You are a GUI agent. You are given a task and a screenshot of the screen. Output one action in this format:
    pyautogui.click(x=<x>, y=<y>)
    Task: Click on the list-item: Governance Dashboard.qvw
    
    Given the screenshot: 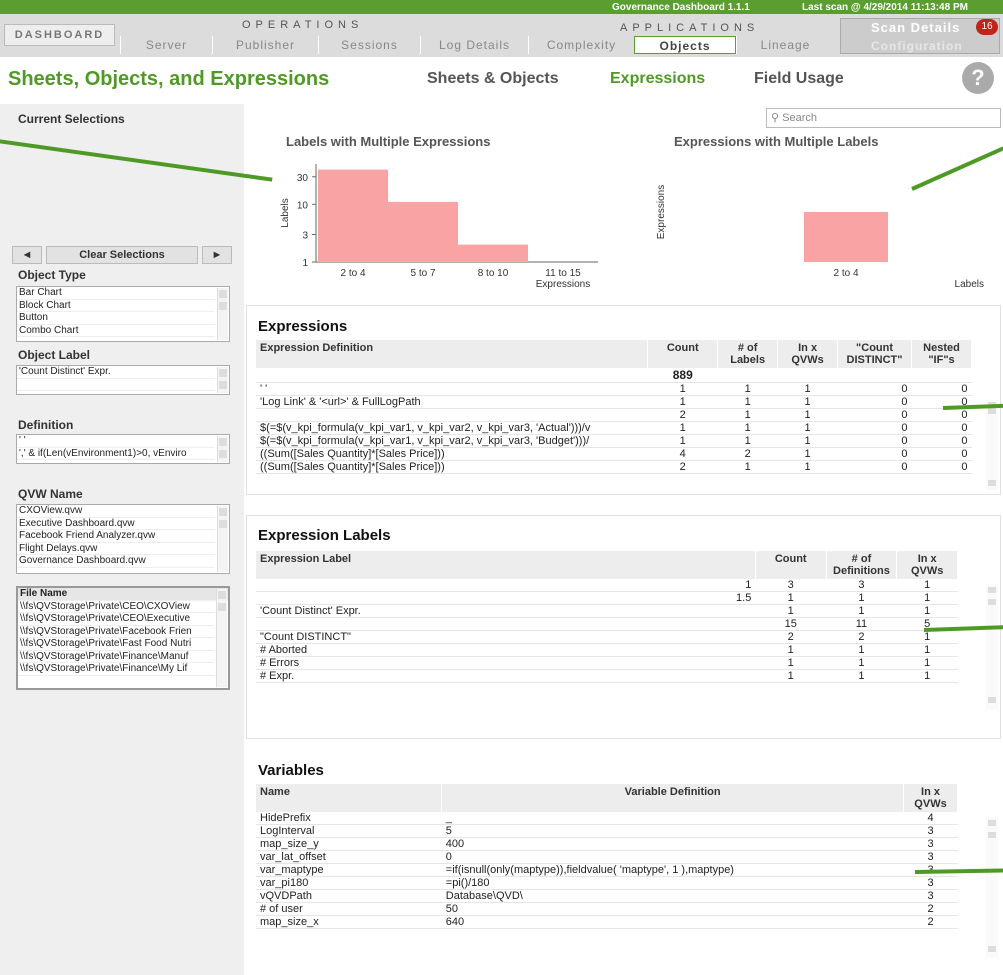 What is the action you would take?
    pyautogui.click(x=116, y=561)
    